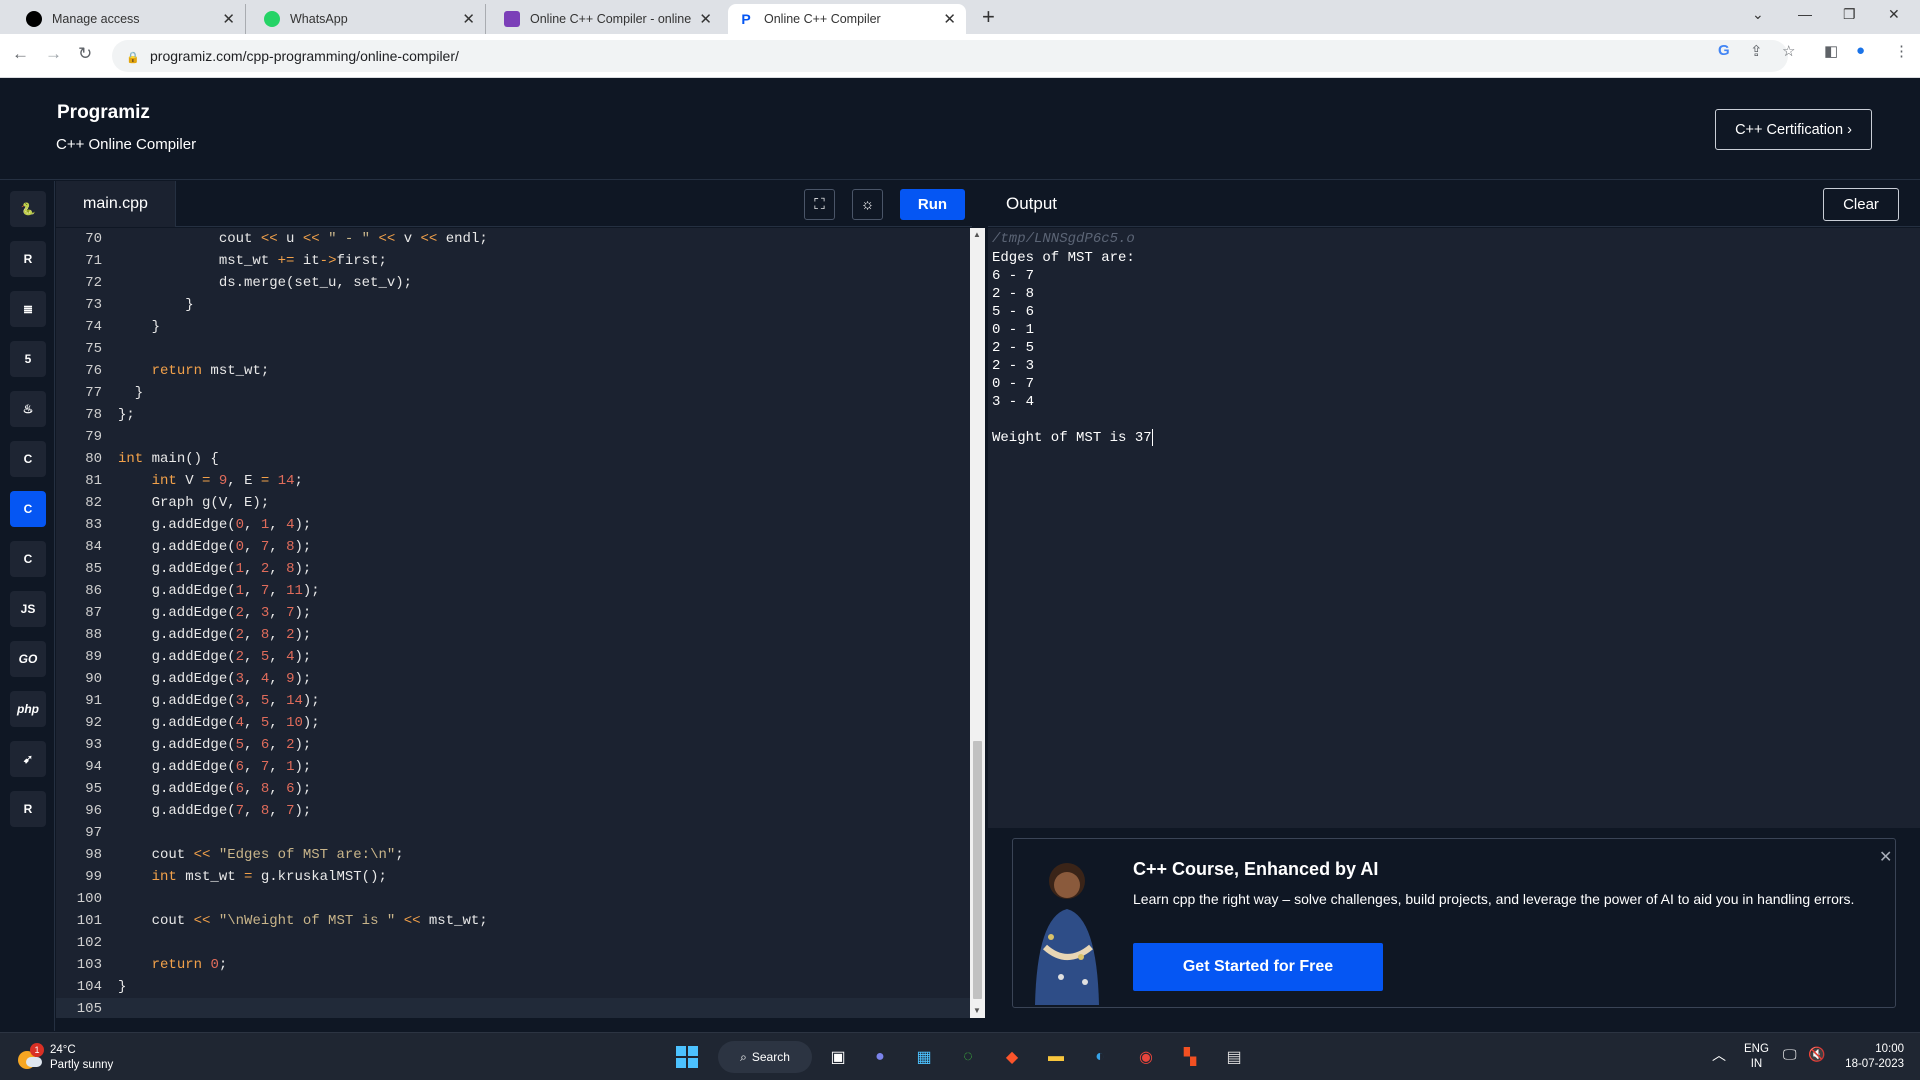 Image resolution: width=1920 pixels, height=1080 pixels. I want to click on store-icon: ▦, so click(924, 1057).